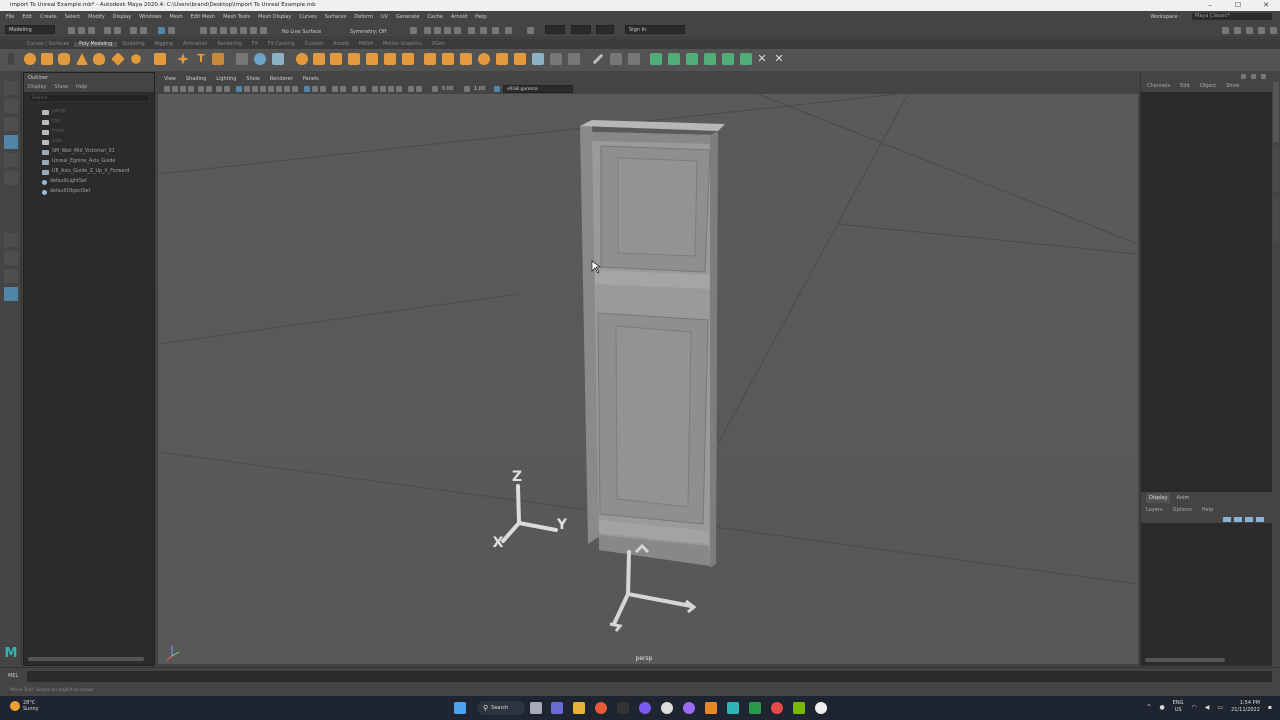 The image size is (1280, 720). What do you see at coordinates (78, 152) in the screenshot?
I see `list-item: SM_Wall_Mid_Victorian_01` at bounding box center [78, 152].